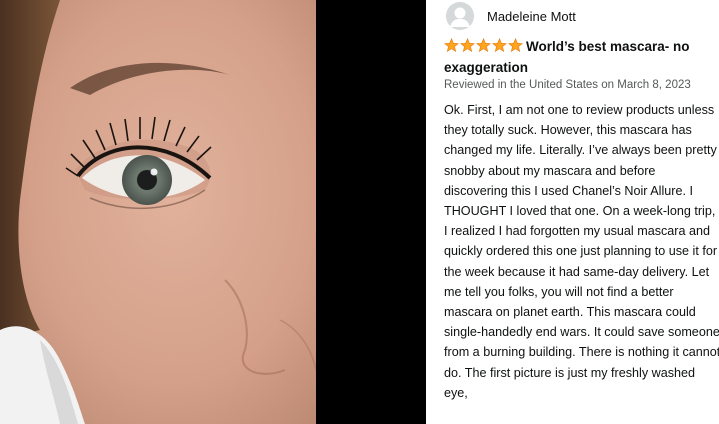 Image resolution: width=719 pixels, height=424 pixels. I want to click on default-user-avatar-icon, so click(460, 16).